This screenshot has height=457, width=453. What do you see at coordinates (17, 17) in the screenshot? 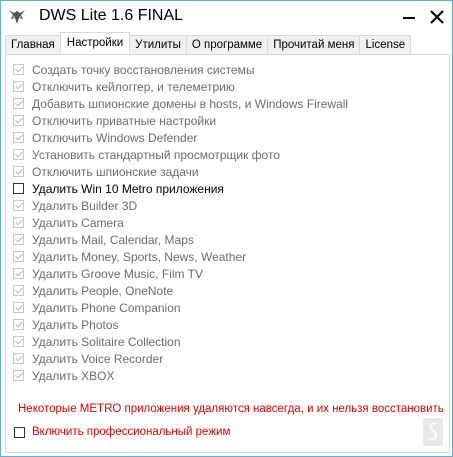
I see `wolf-logo-icon` at bounding box center [17, 17].